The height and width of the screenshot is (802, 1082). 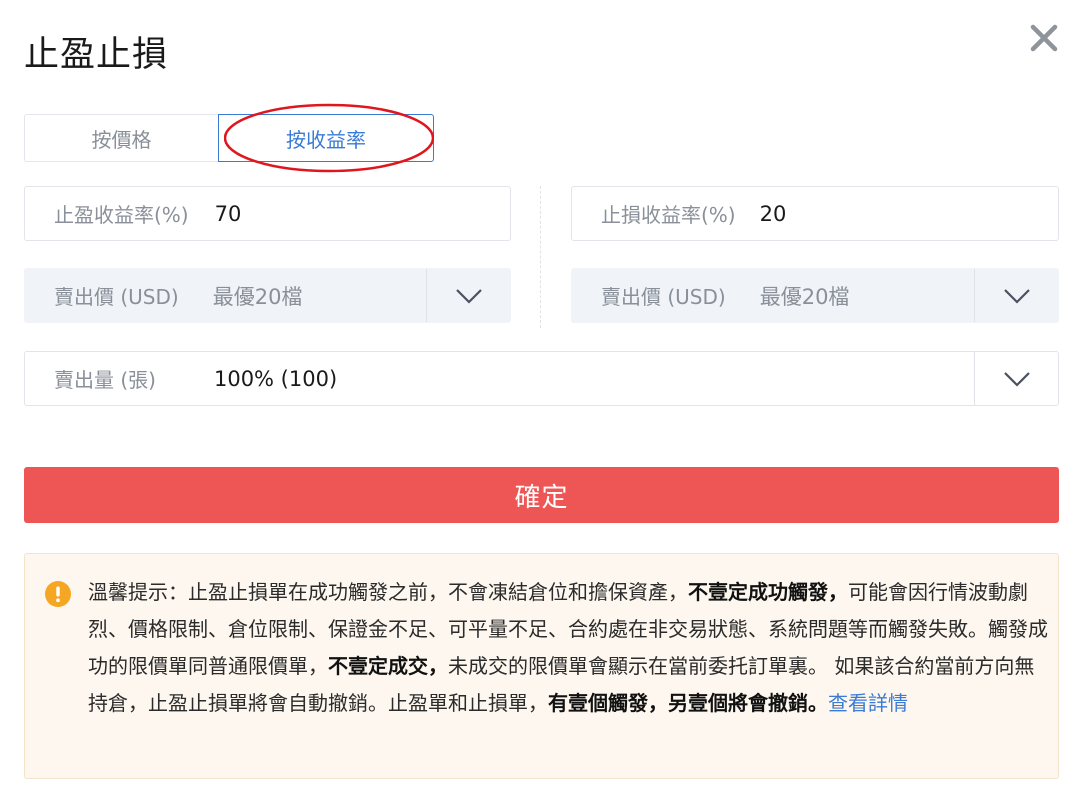 I want to click on tp-sell-price-select: 賣出價 (USD) 最優20檔, so click(x=267, y=295).